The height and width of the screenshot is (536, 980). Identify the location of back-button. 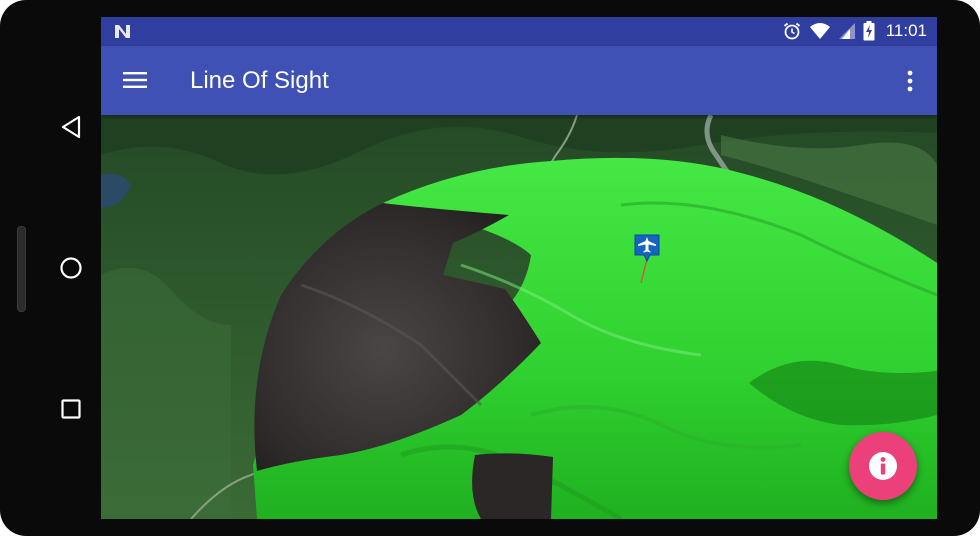
(71, 127).